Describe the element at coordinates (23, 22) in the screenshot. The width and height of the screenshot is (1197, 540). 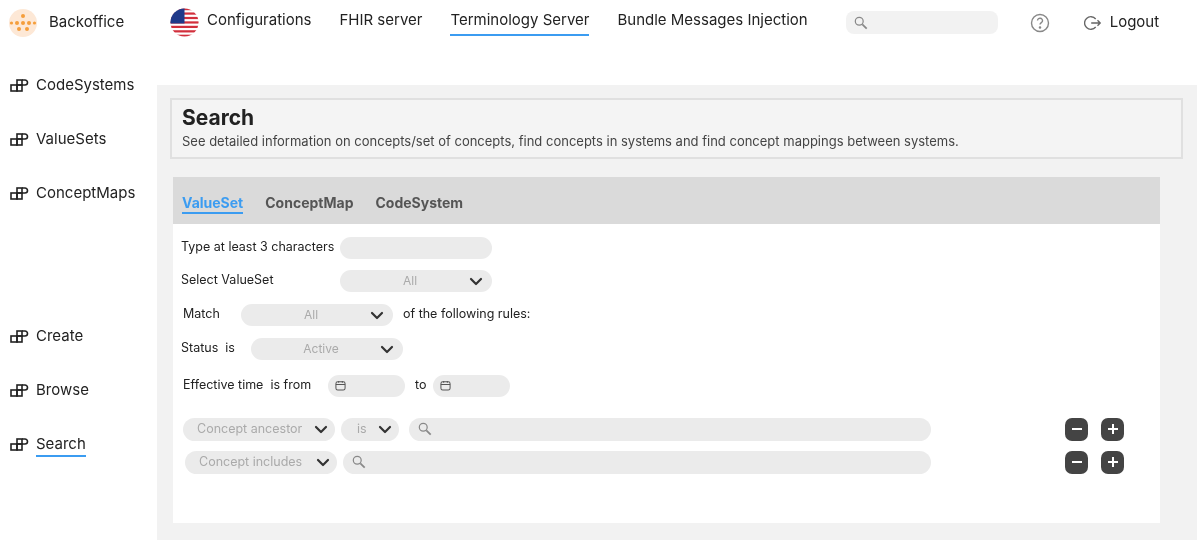
I see `logo-icon` at that location.